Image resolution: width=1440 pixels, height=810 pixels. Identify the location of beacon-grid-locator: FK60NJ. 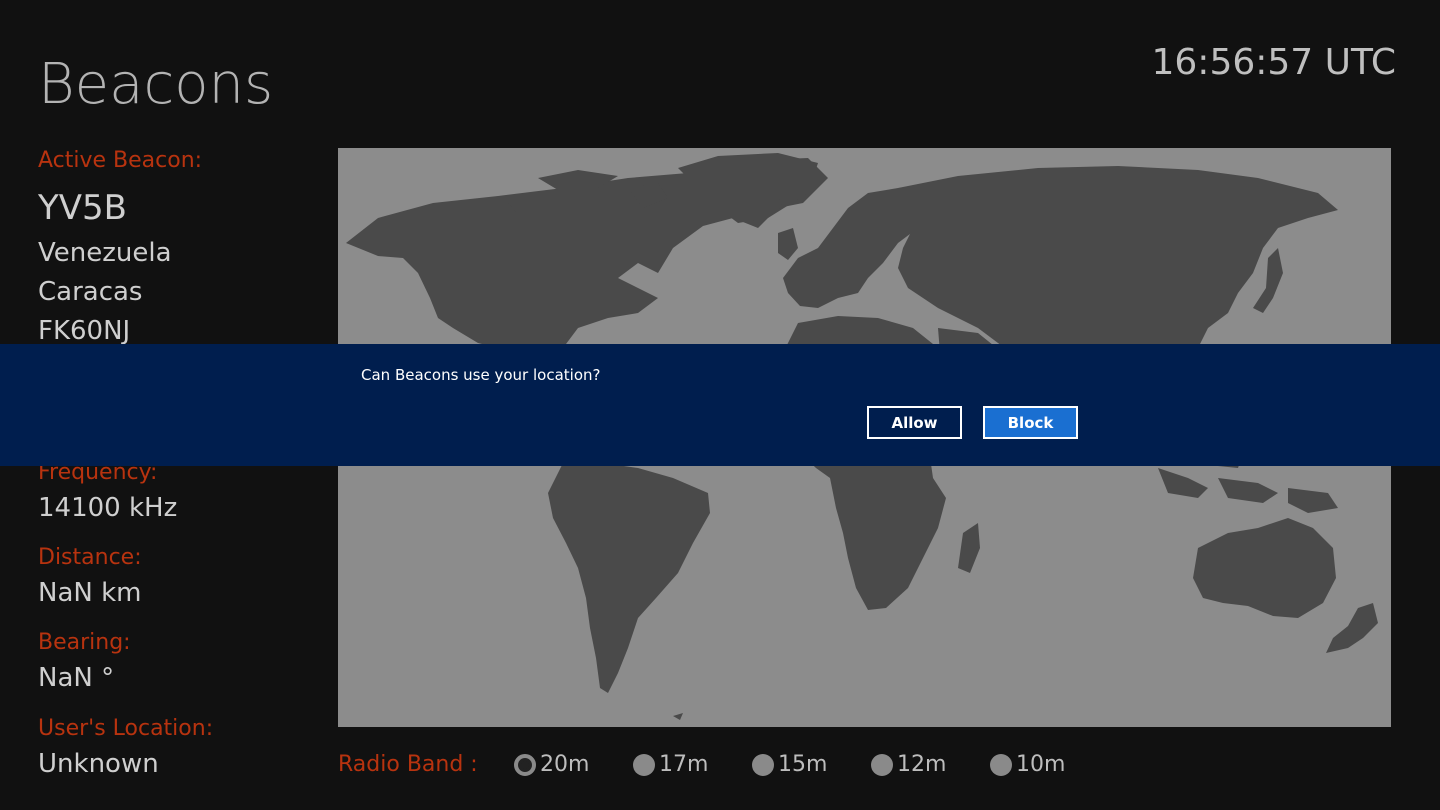
(84, 331).